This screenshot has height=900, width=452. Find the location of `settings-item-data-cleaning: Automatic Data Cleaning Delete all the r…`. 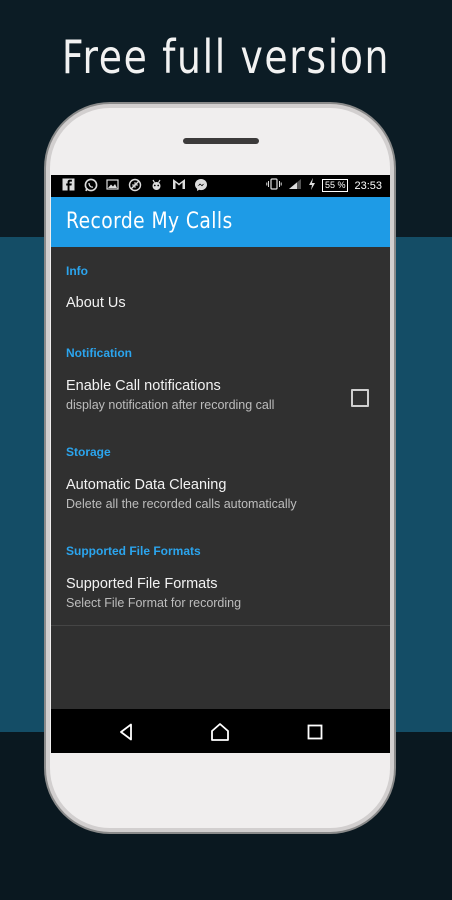

settings-item-data-cleaning: Automatic Data Cleaning Delete all the r… is located at coordinates (220, 493).